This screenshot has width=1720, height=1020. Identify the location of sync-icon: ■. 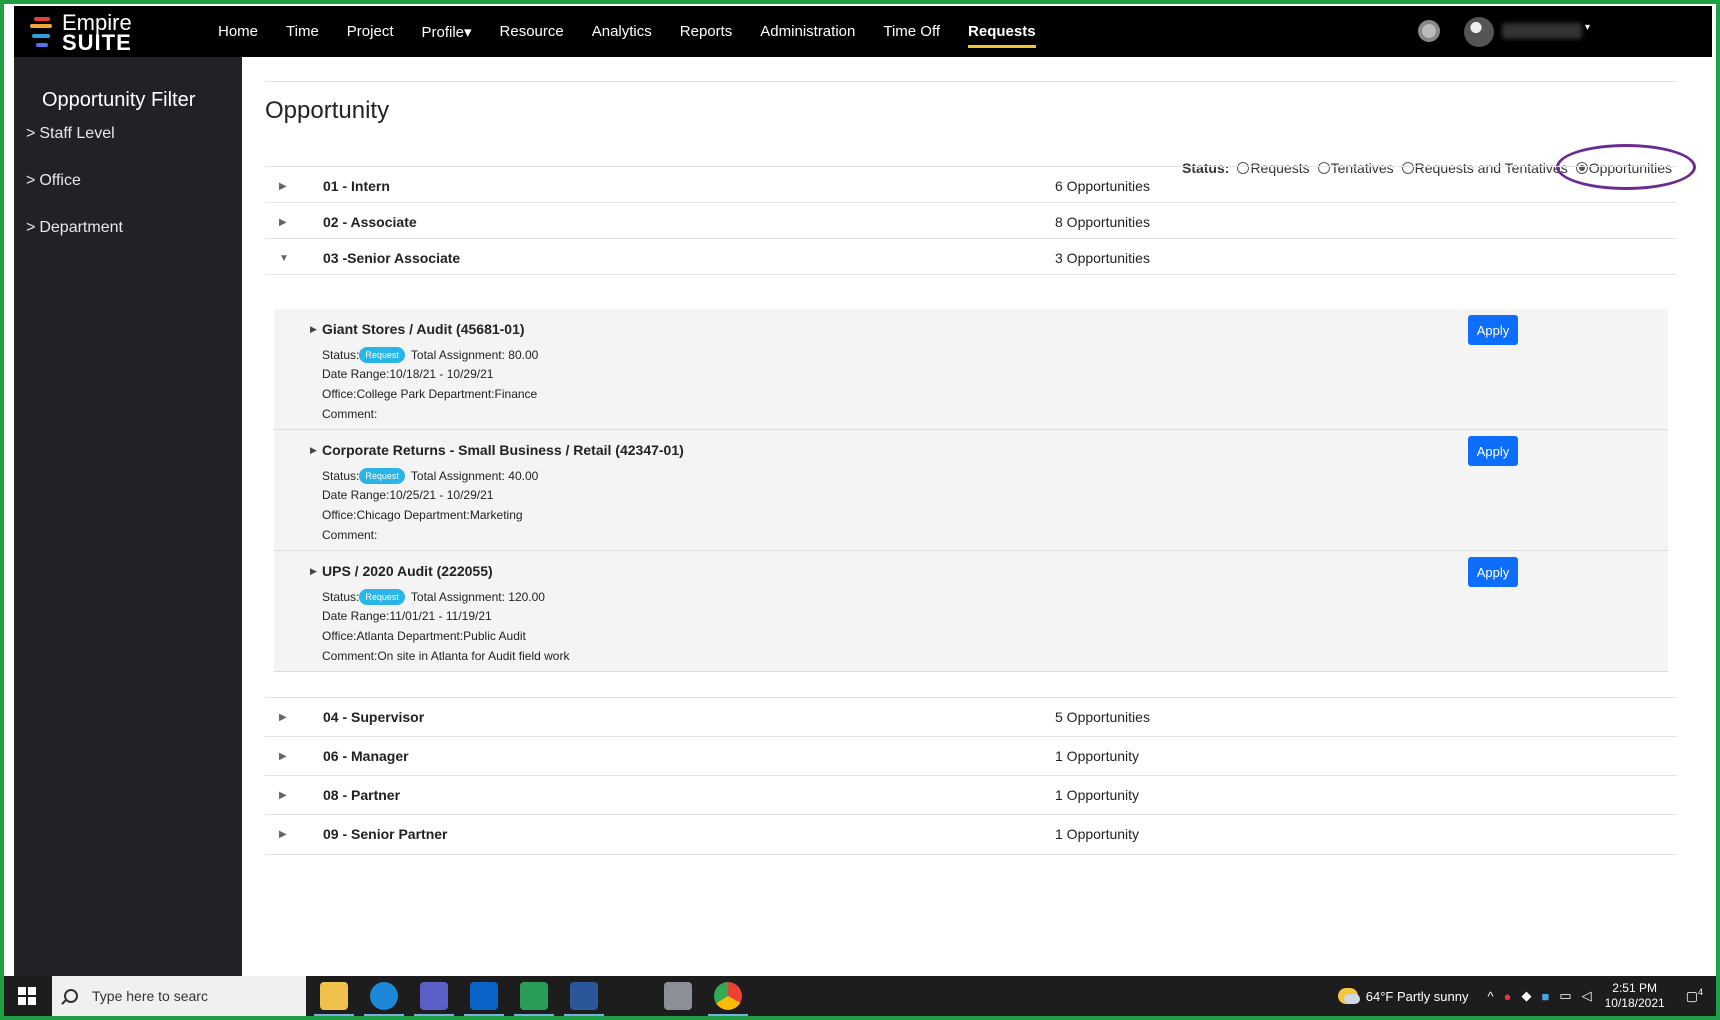
(1545, 996).